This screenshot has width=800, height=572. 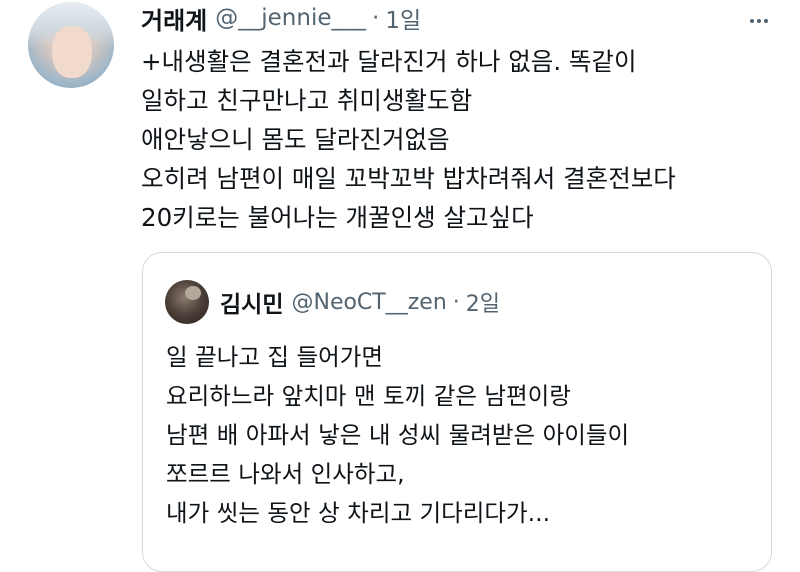 I want to click on tweet-timestamp: 1일, so click(x=403, y=18).